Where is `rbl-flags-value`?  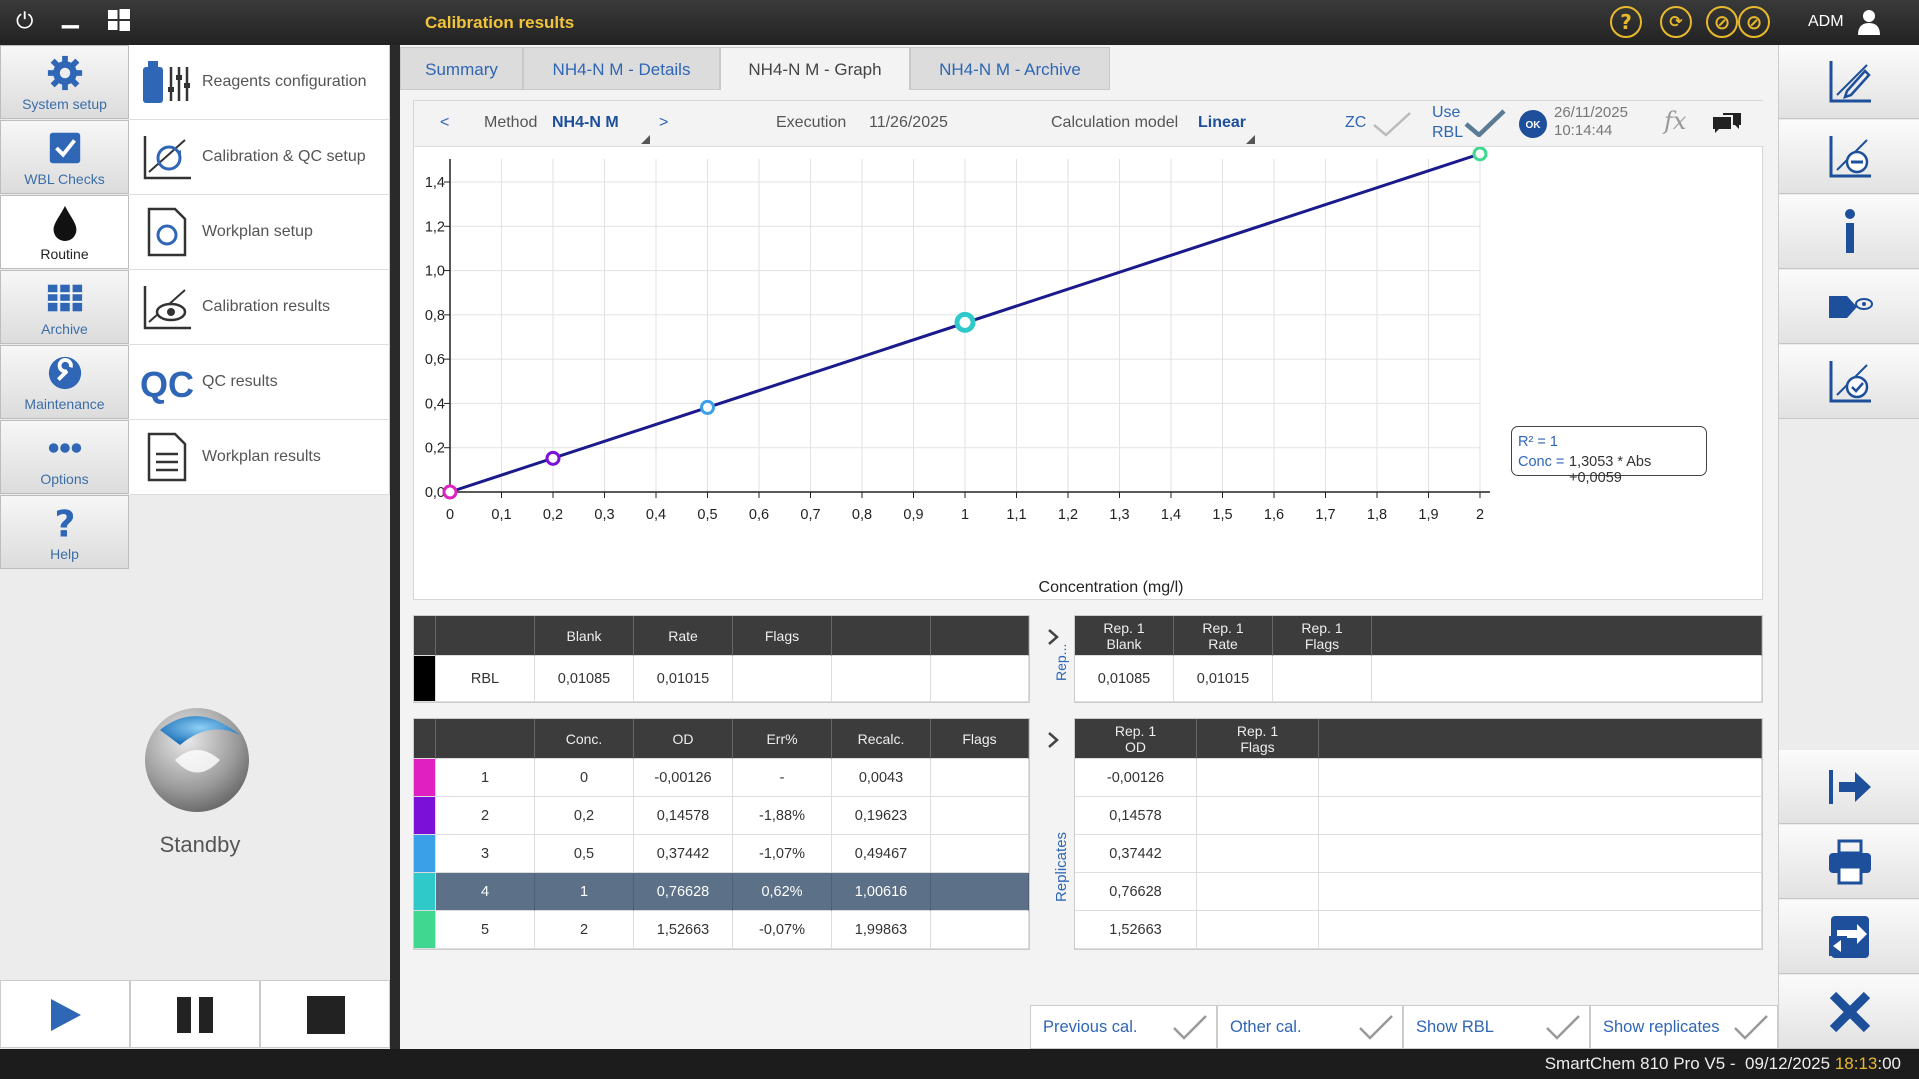
rbl-flags-value is located at coordinates (782, 679).